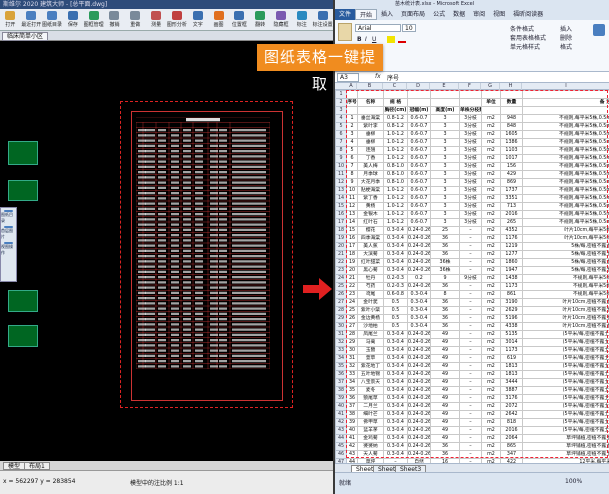  Describe the element at coordinates (565, 86) in the screenshot. I see `column-header: I` at that location.